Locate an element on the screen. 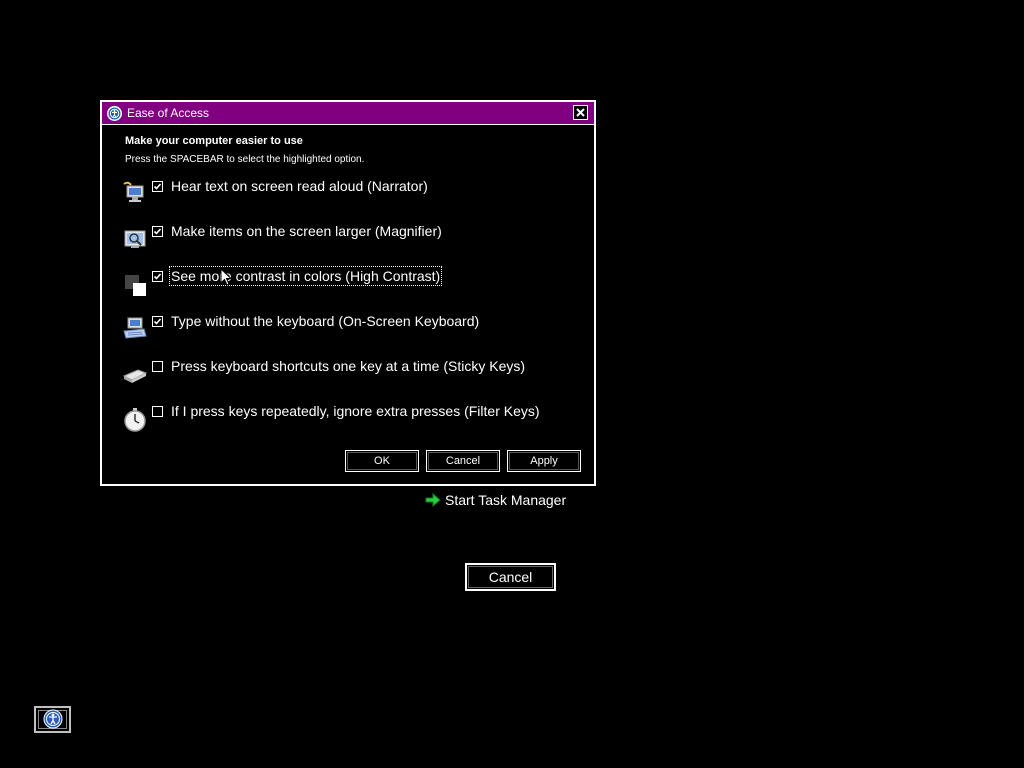 The height and width of the screenshot is (768, 1024). apply-button: Apply is located at coordinates (544, 461).